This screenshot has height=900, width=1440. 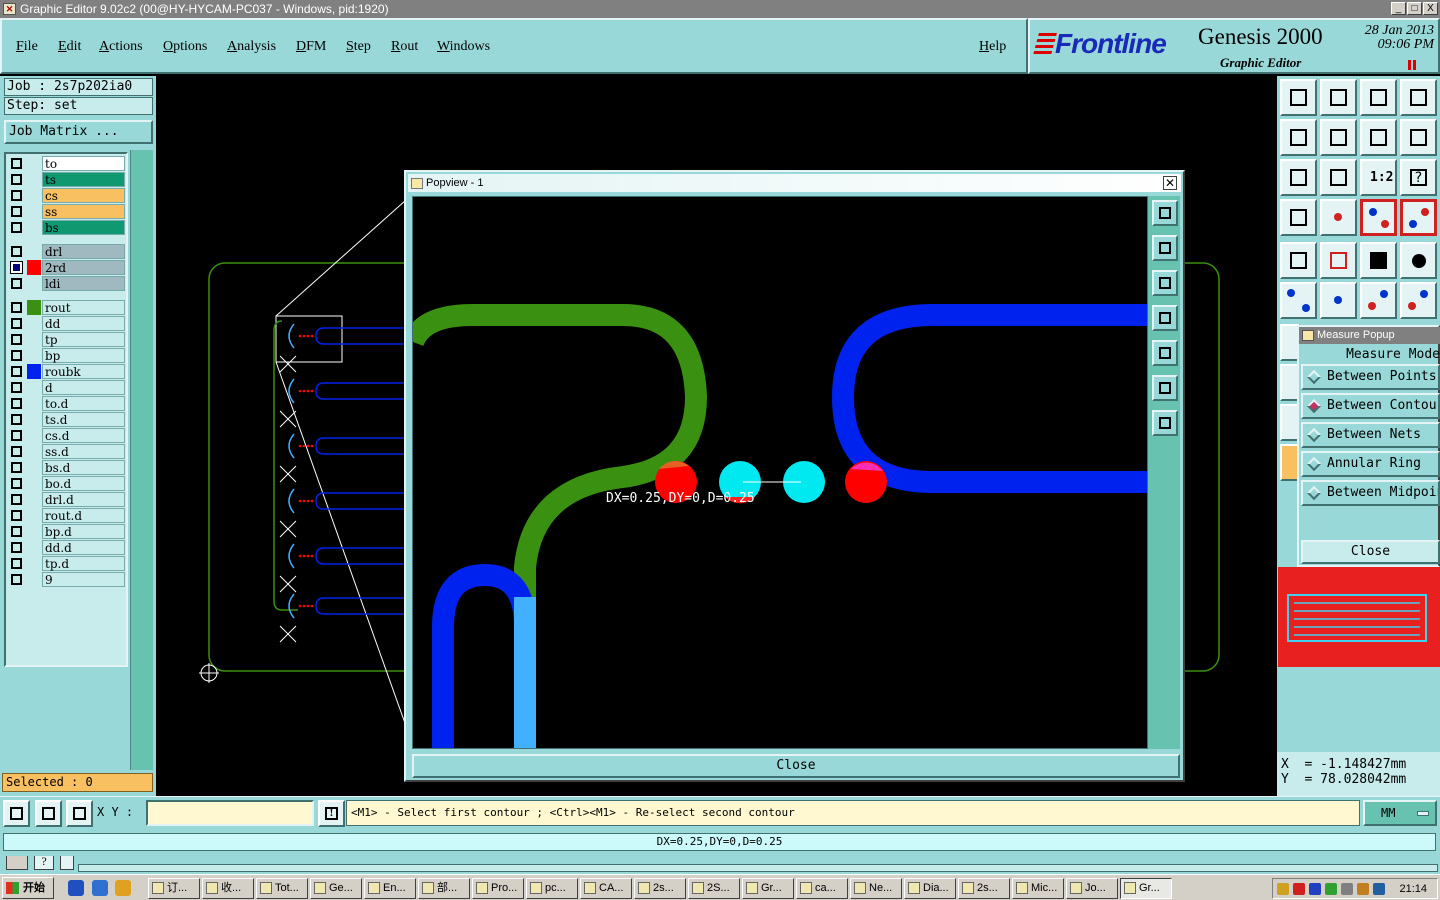 I want to click on layer-row: bp.d, so click(x=67, y=531).